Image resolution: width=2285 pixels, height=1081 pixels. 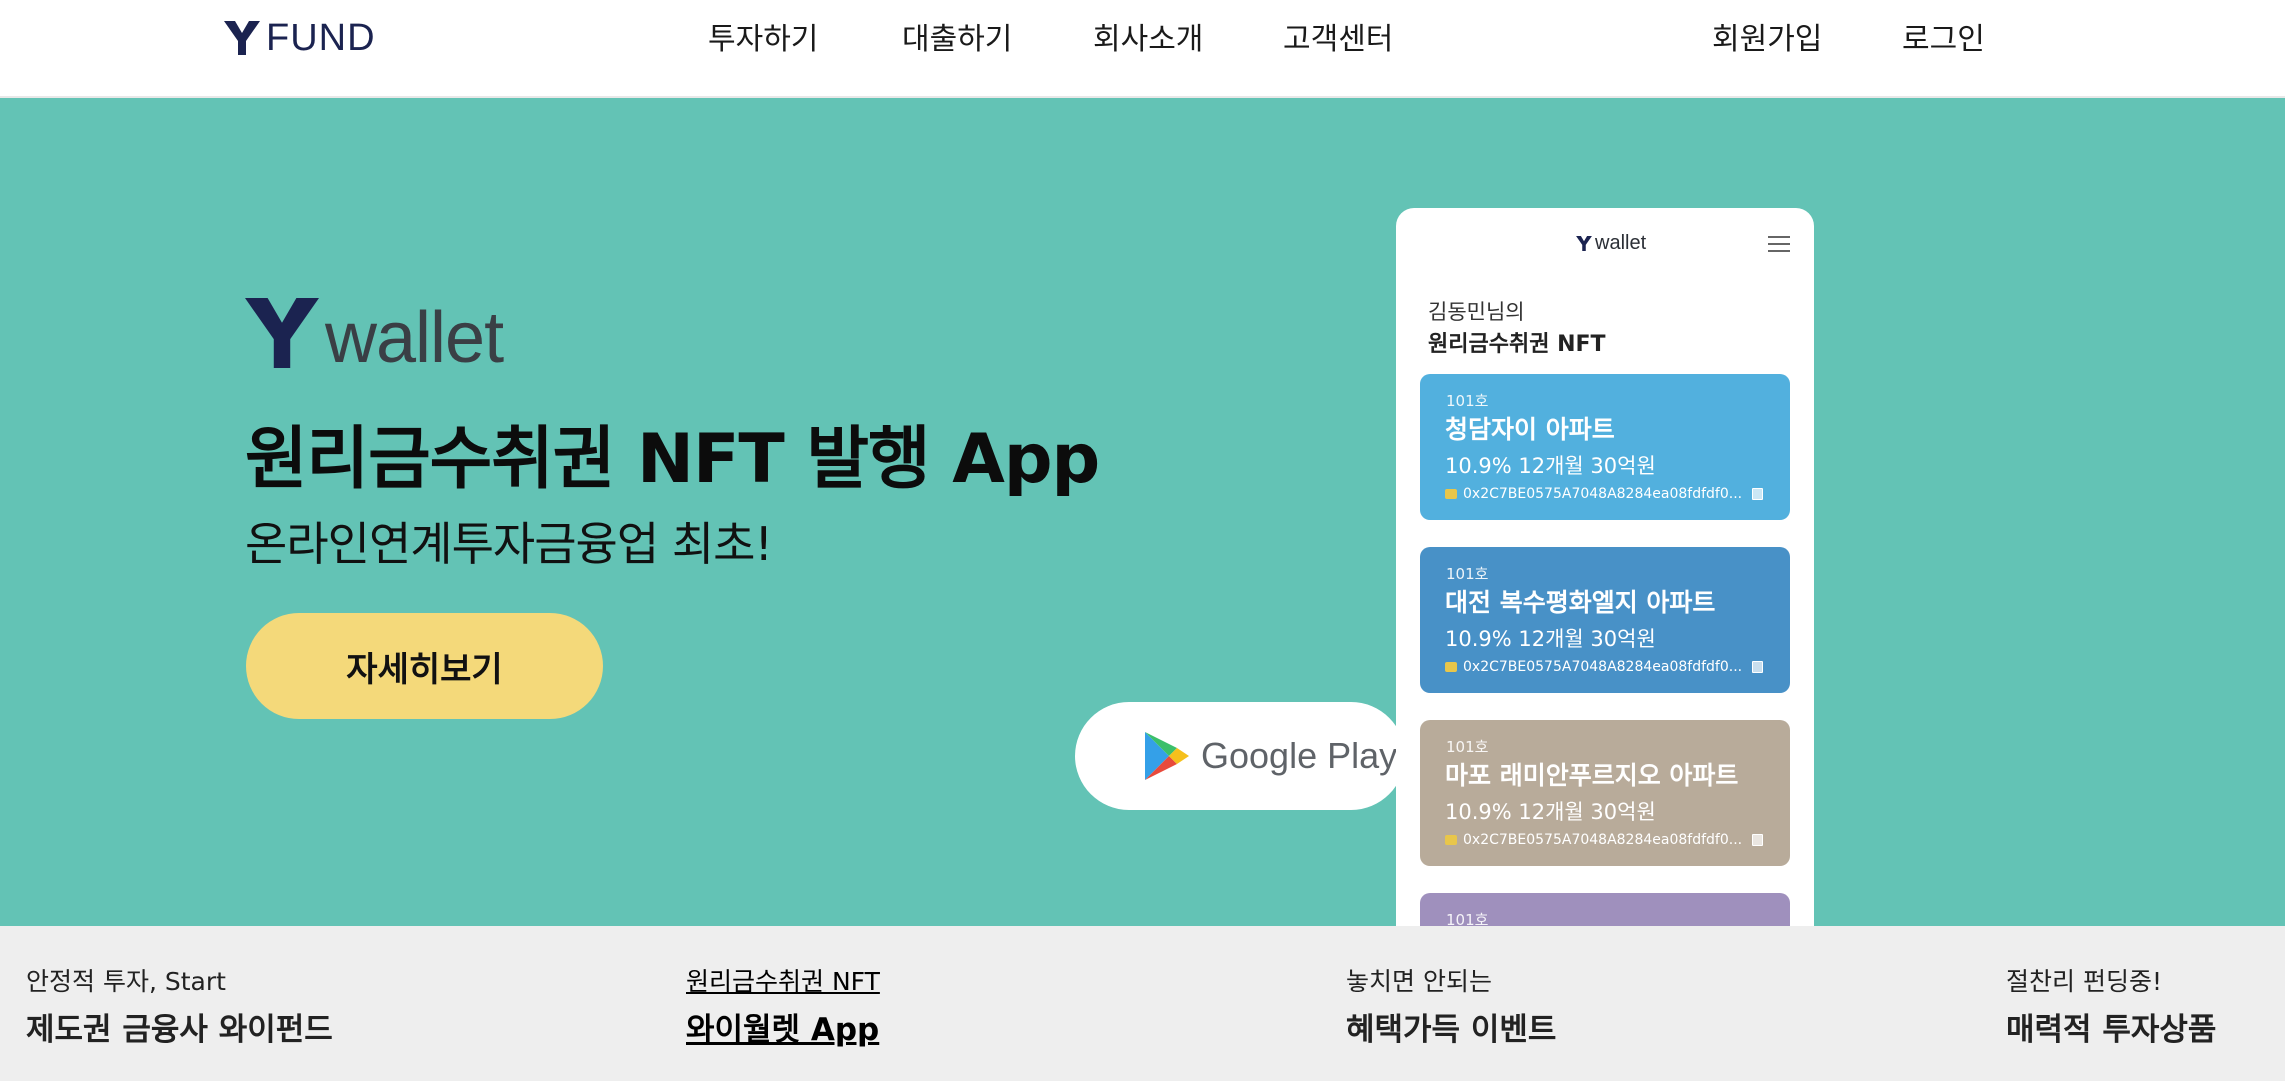 I want to click on details-button: 자세히보기, so click(x=424, y=666).